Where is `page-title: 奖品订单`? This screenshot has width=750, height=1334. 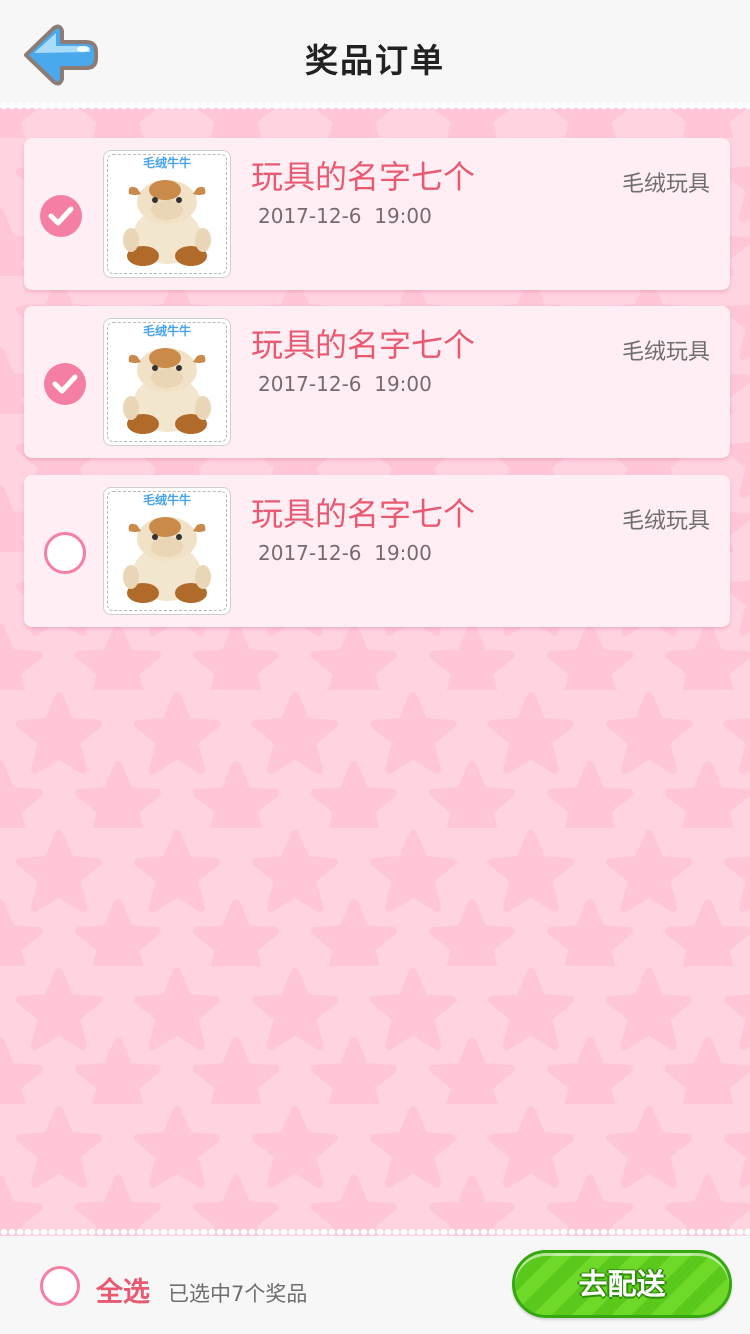
page-title: 奖品订单 is located at coordinates (375, 60).